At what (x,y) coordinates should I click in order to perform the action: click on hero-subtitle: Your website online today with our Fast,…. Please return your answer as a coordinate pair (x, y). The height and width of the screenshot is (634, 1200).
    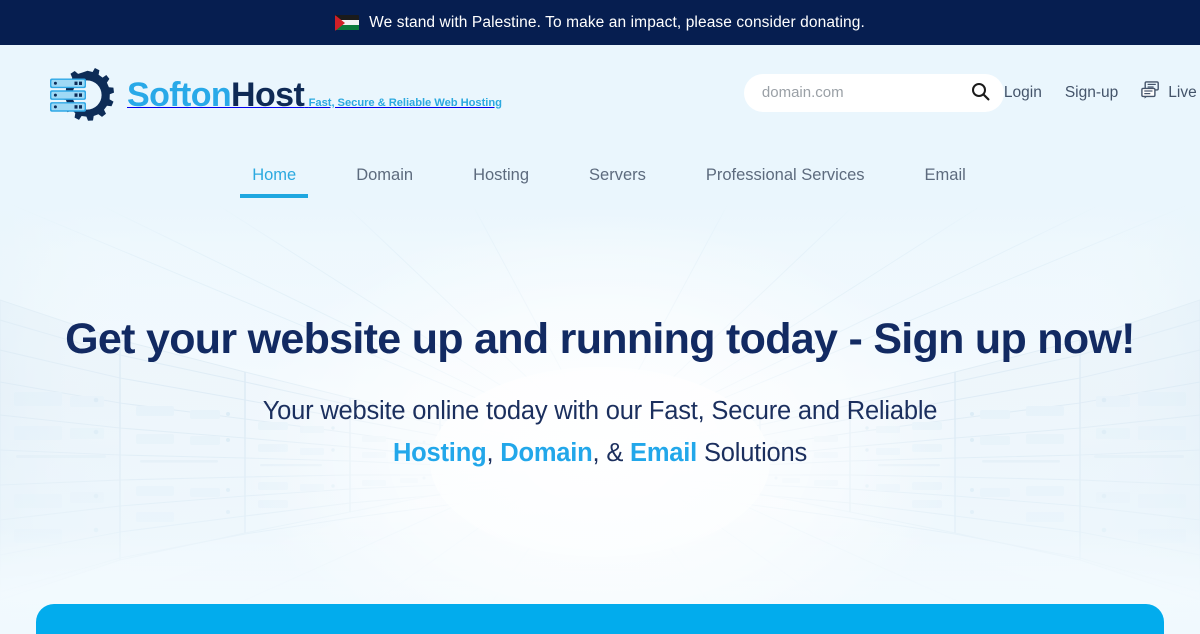
    Looking at the image, I should click on (600, 432).